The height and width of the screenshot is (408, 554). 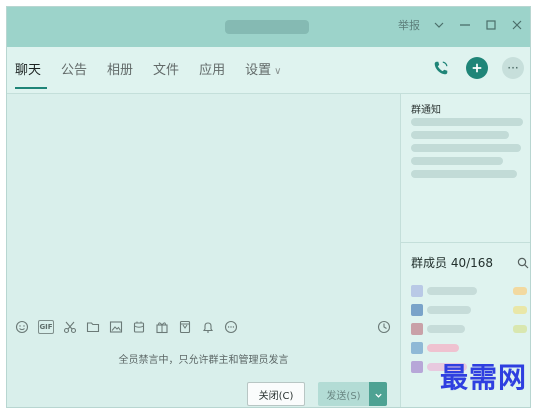 What do you see at coordinates (426, 110) in the screenshot?
I see `group-notice-title: 群通知` at bounding box center [426, 110].